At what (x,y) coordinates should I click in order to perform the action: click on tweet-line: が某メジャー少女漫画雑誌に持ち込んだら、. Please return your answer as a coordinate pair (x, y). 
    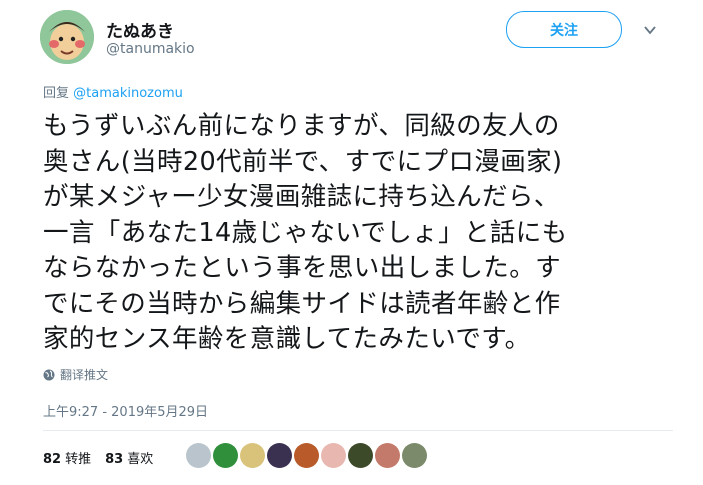
    Looking at the image, I should click on (301, 197).